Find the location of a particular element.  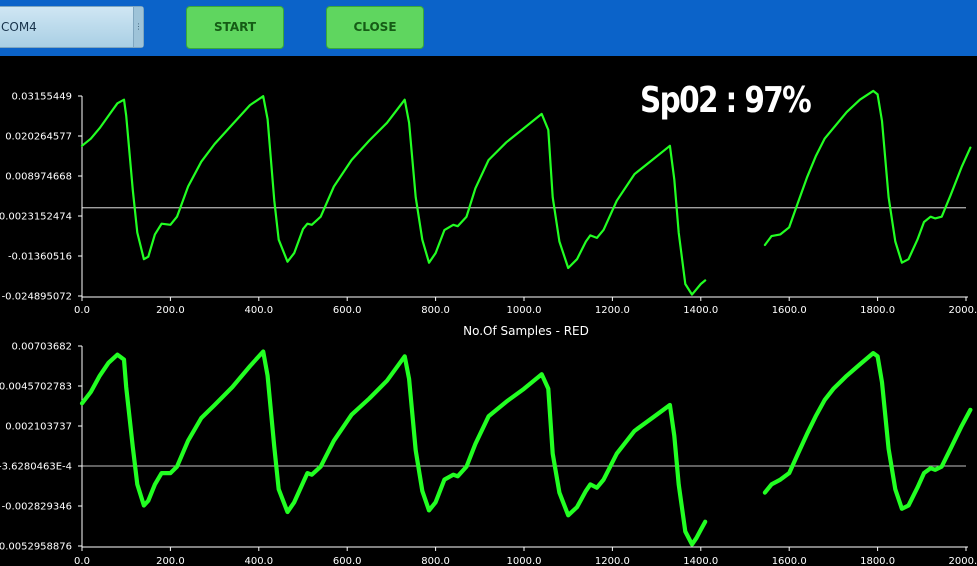

y-tick-label: 0.00703682 is located at coordinates (42, 347).